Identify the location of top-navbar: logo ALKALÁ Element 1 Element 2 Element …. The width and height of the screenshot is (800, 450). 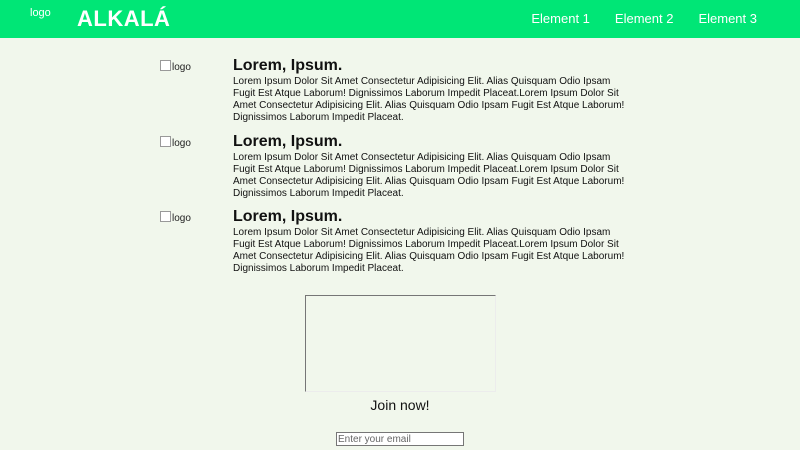
(400, 19).